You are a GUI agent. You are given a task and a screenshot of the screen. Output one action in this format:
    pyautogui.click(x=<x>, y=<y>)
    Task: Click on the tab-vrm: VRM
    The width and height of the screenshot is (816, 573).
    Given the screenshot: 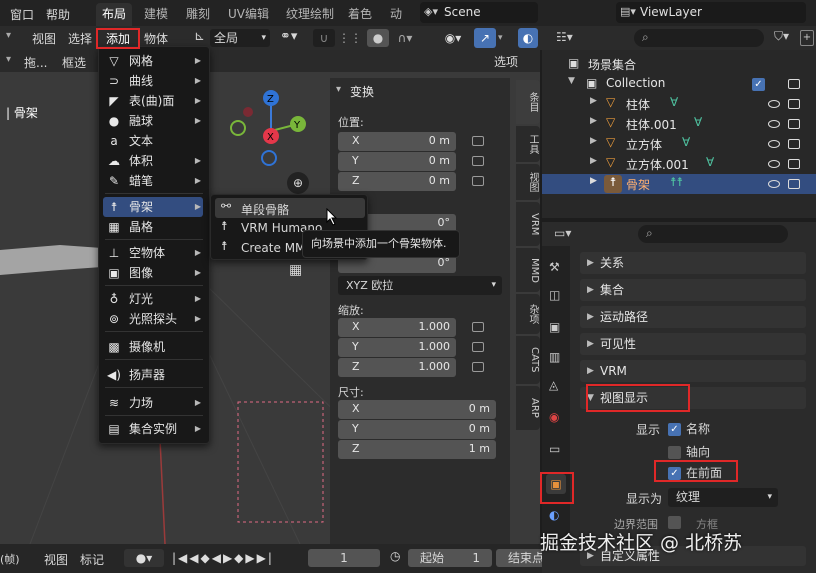 What is the action you would take?
    pyautogui.click(x=528, y=224)
    